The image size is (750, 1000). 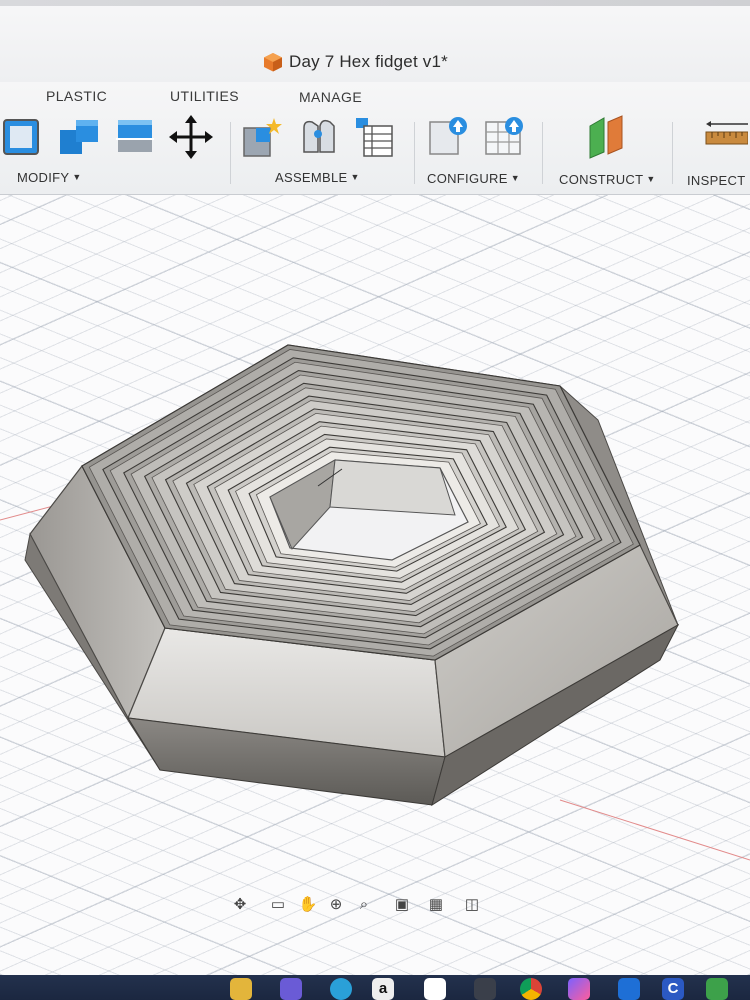 What do you see at coordinates (191, 136) in the screenshot?
I see `move-copy-tool-icon` at bounding box center [191, 136].